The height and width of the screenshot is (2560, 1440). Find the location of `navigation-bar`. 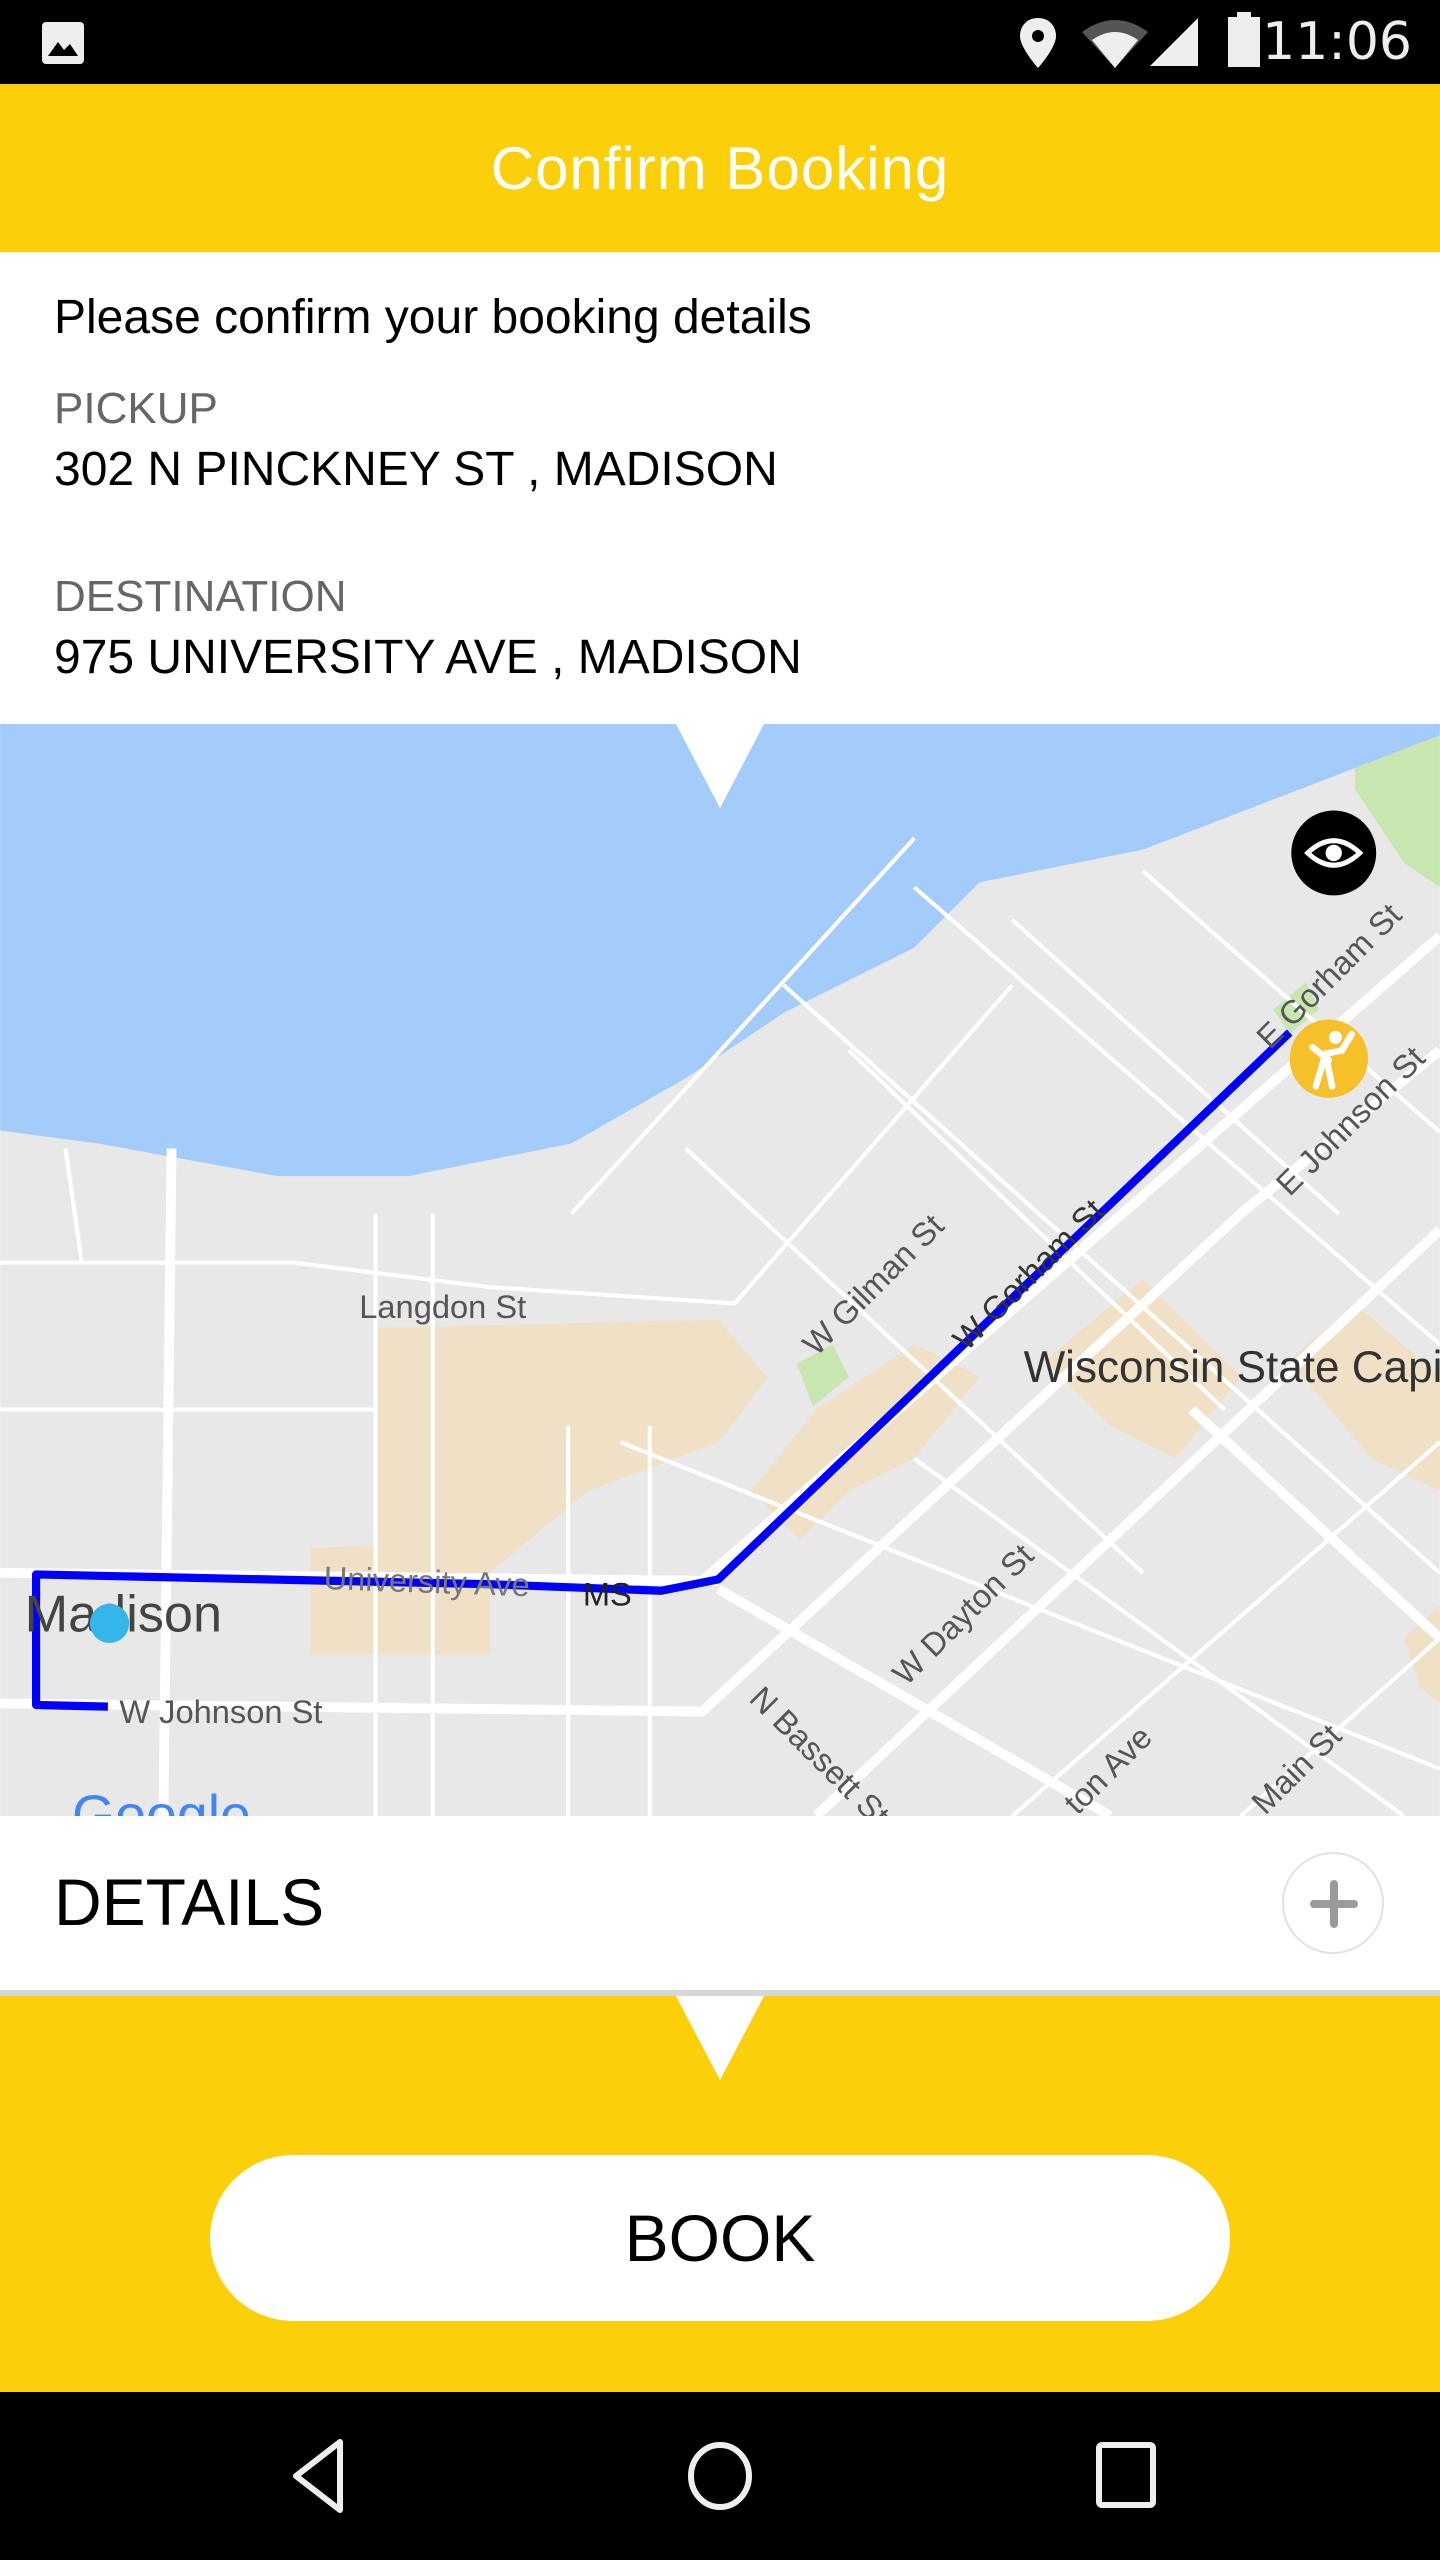

navigation-bar is located at coordinates (720, 2476).